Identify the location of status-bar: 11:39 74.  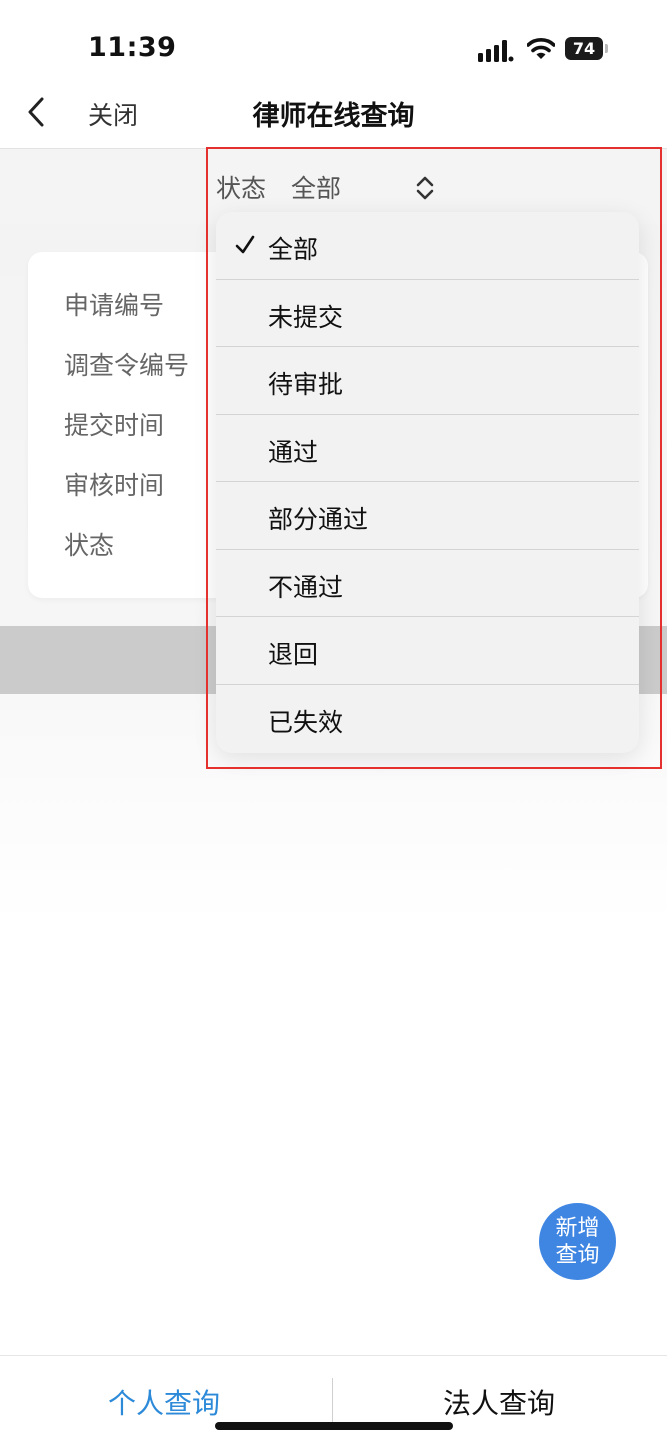
(333, 45).